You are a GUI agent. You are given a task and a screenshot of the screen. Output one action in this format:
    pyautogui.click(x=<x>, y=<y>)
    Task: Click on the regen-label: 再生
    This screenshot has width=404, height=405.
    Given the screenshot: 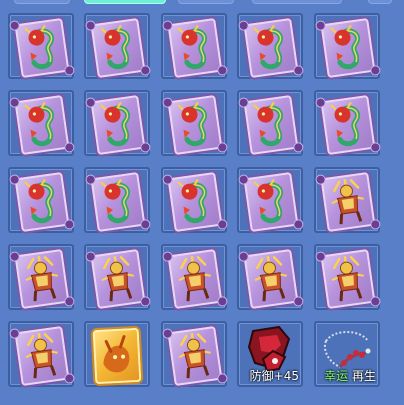 What is the action you would take?
    pyautogui.click(x=362, y=376)
    